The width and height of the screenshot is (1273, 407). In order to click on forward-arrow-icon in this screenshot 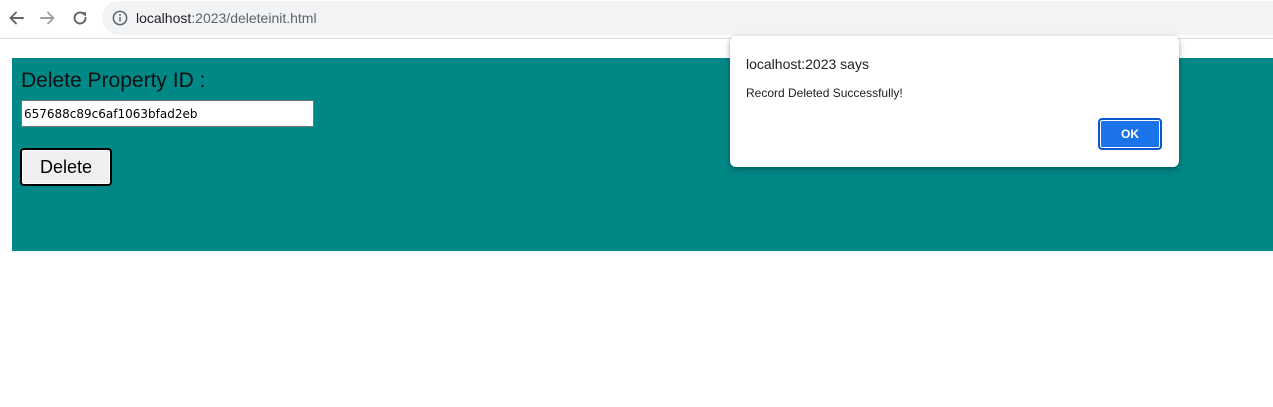, I will do `click(48, 18)`.